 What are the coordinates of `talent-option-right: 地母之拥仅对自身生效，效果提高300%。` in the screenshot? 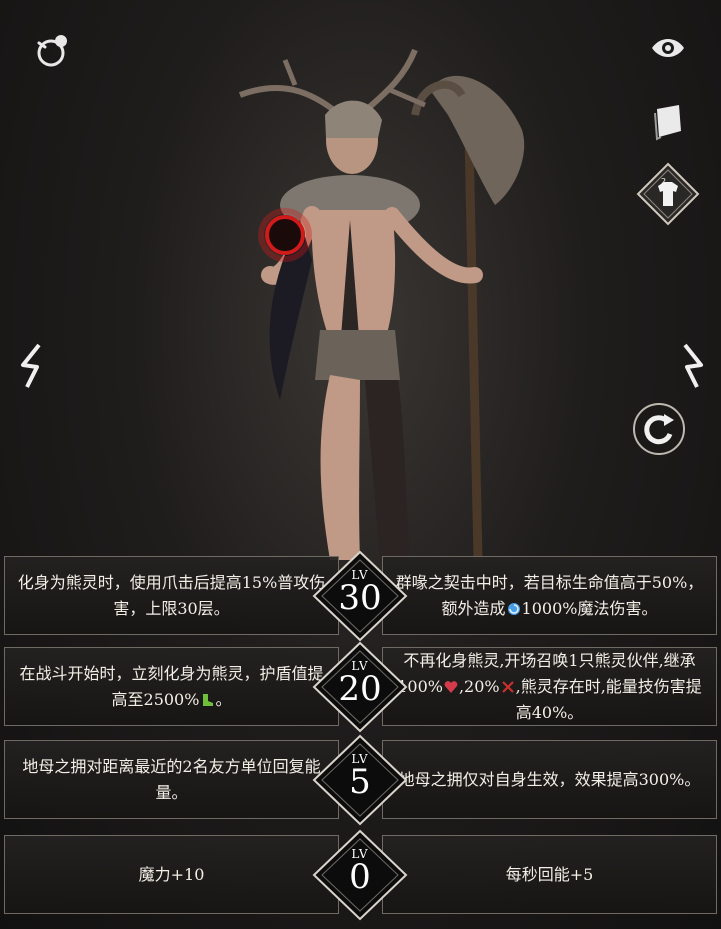 It's located at (549, 779).